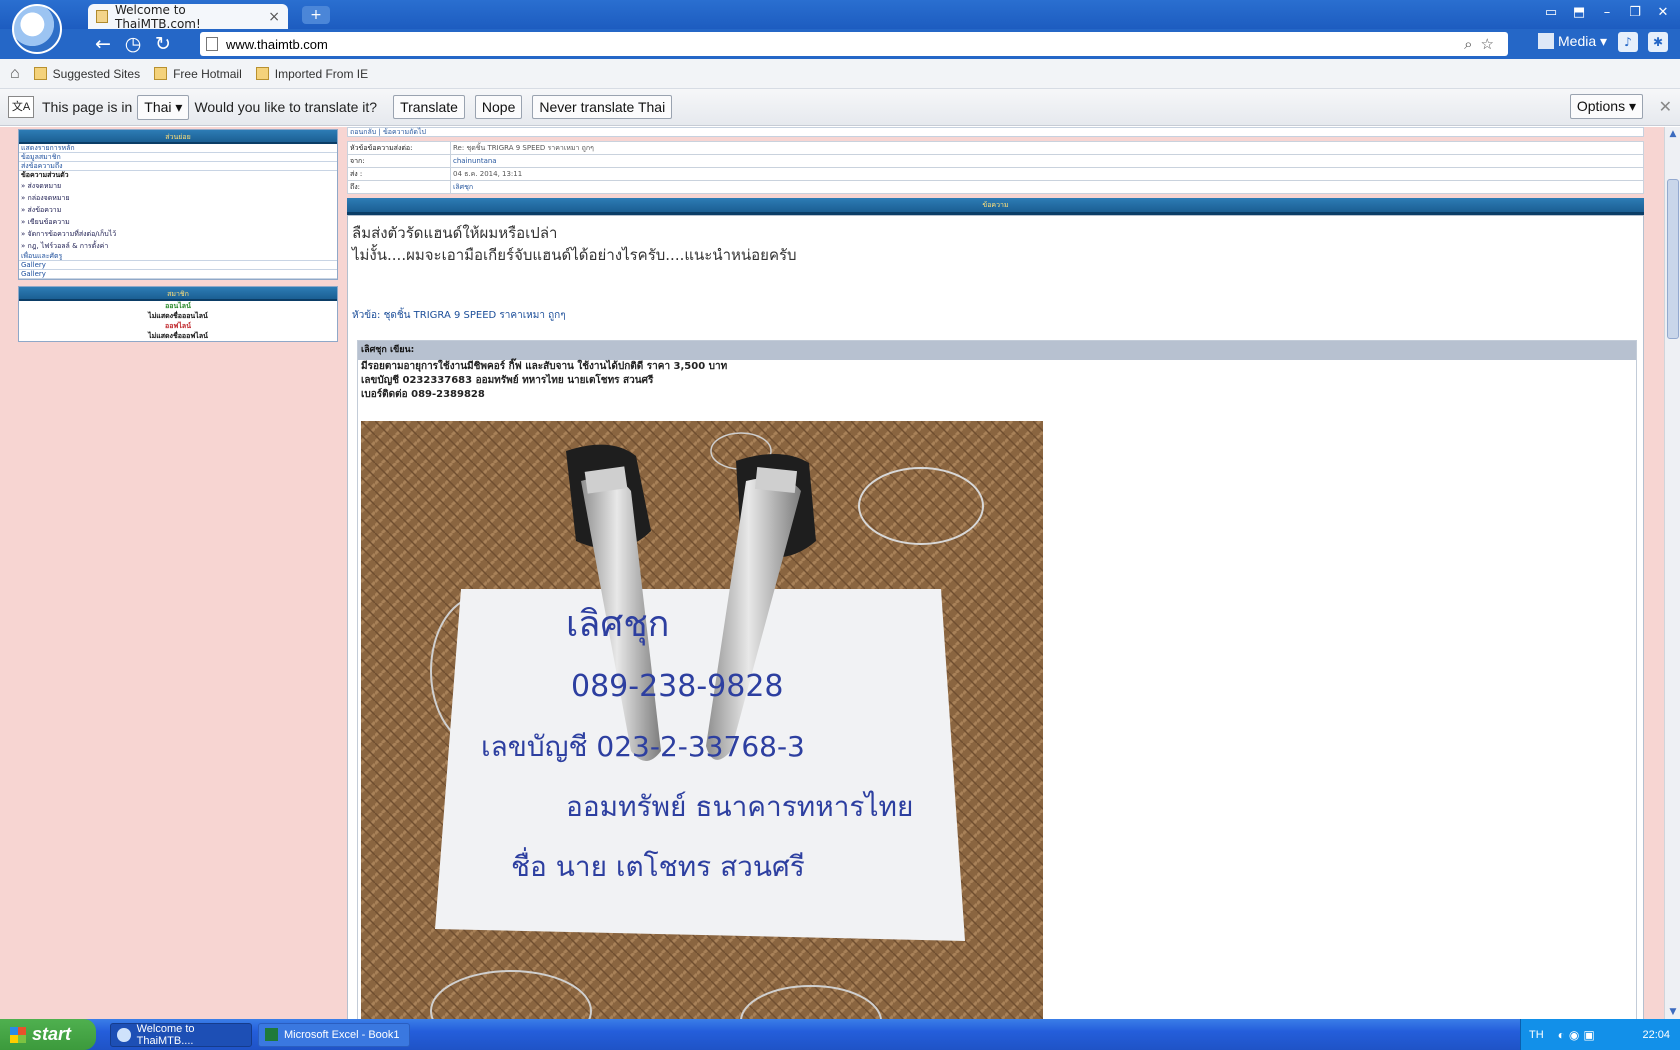 The height and width of the screenshot is (1050, 1680). What do you see at coordinates (1656, 1034) in the screenshot?
I see `clock: 22:04` at bounding box center [1656, 1034].